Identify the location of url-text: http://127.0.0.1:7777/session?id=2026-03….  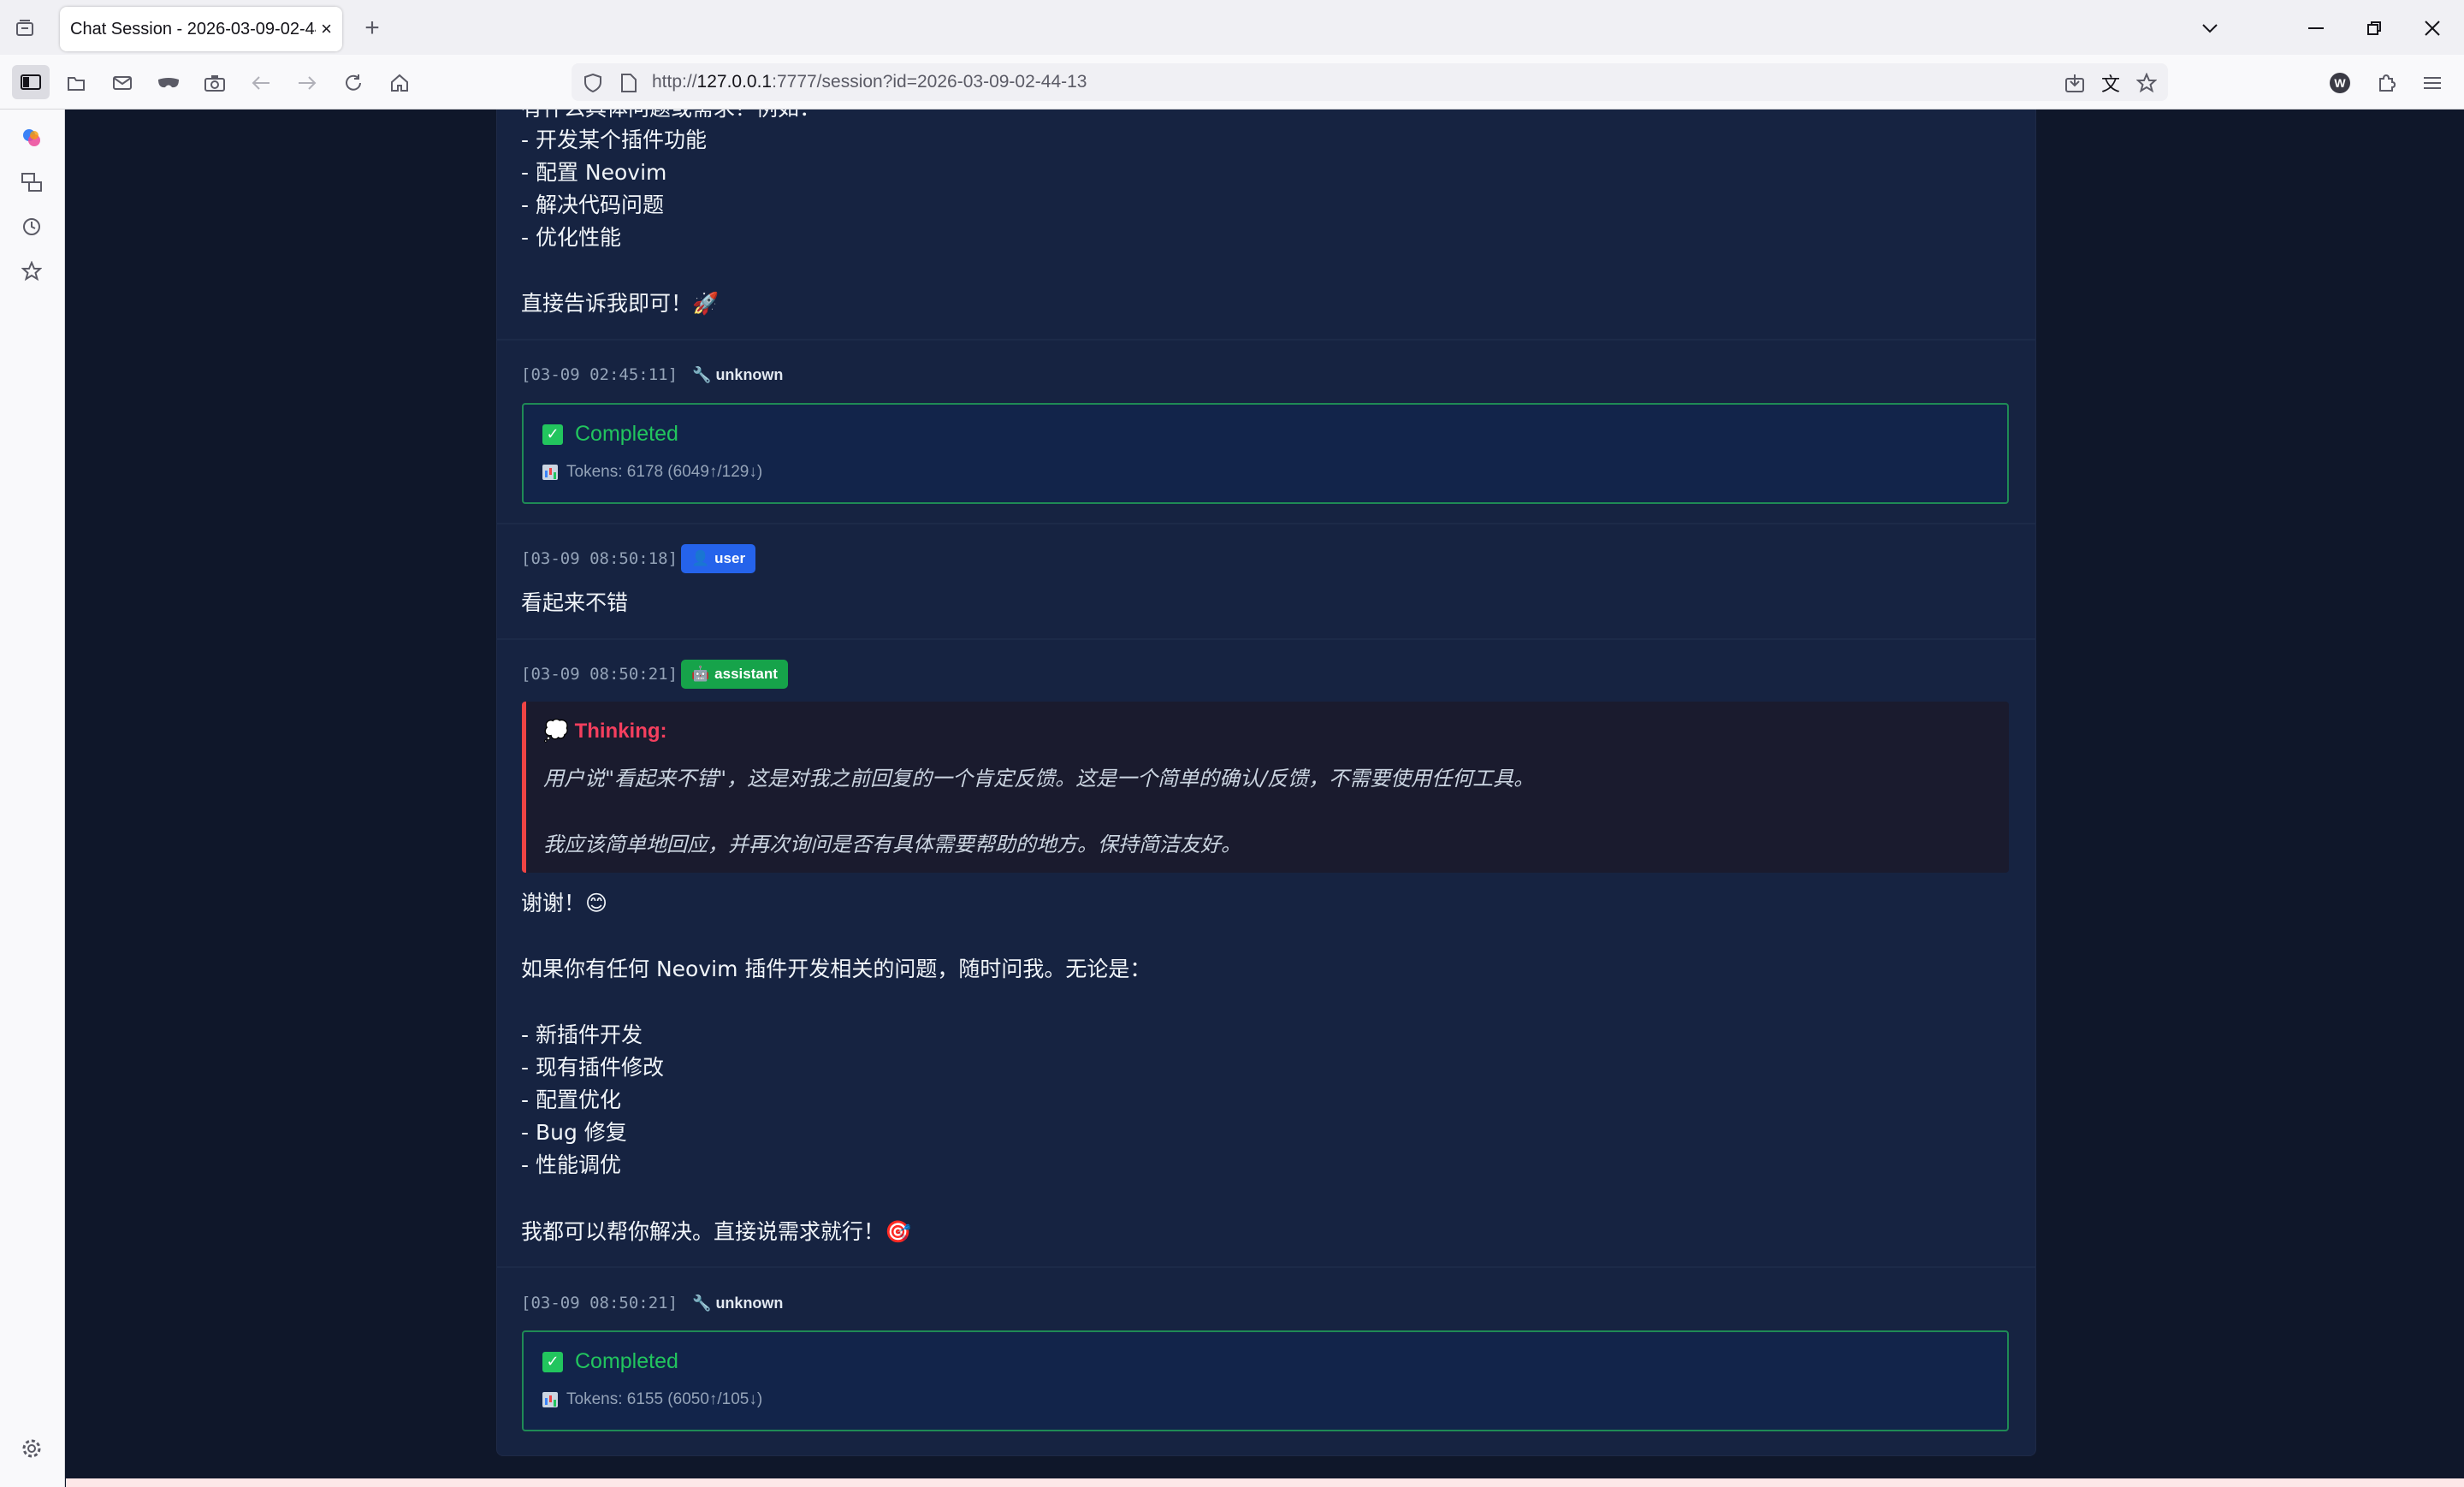
(869, 82).